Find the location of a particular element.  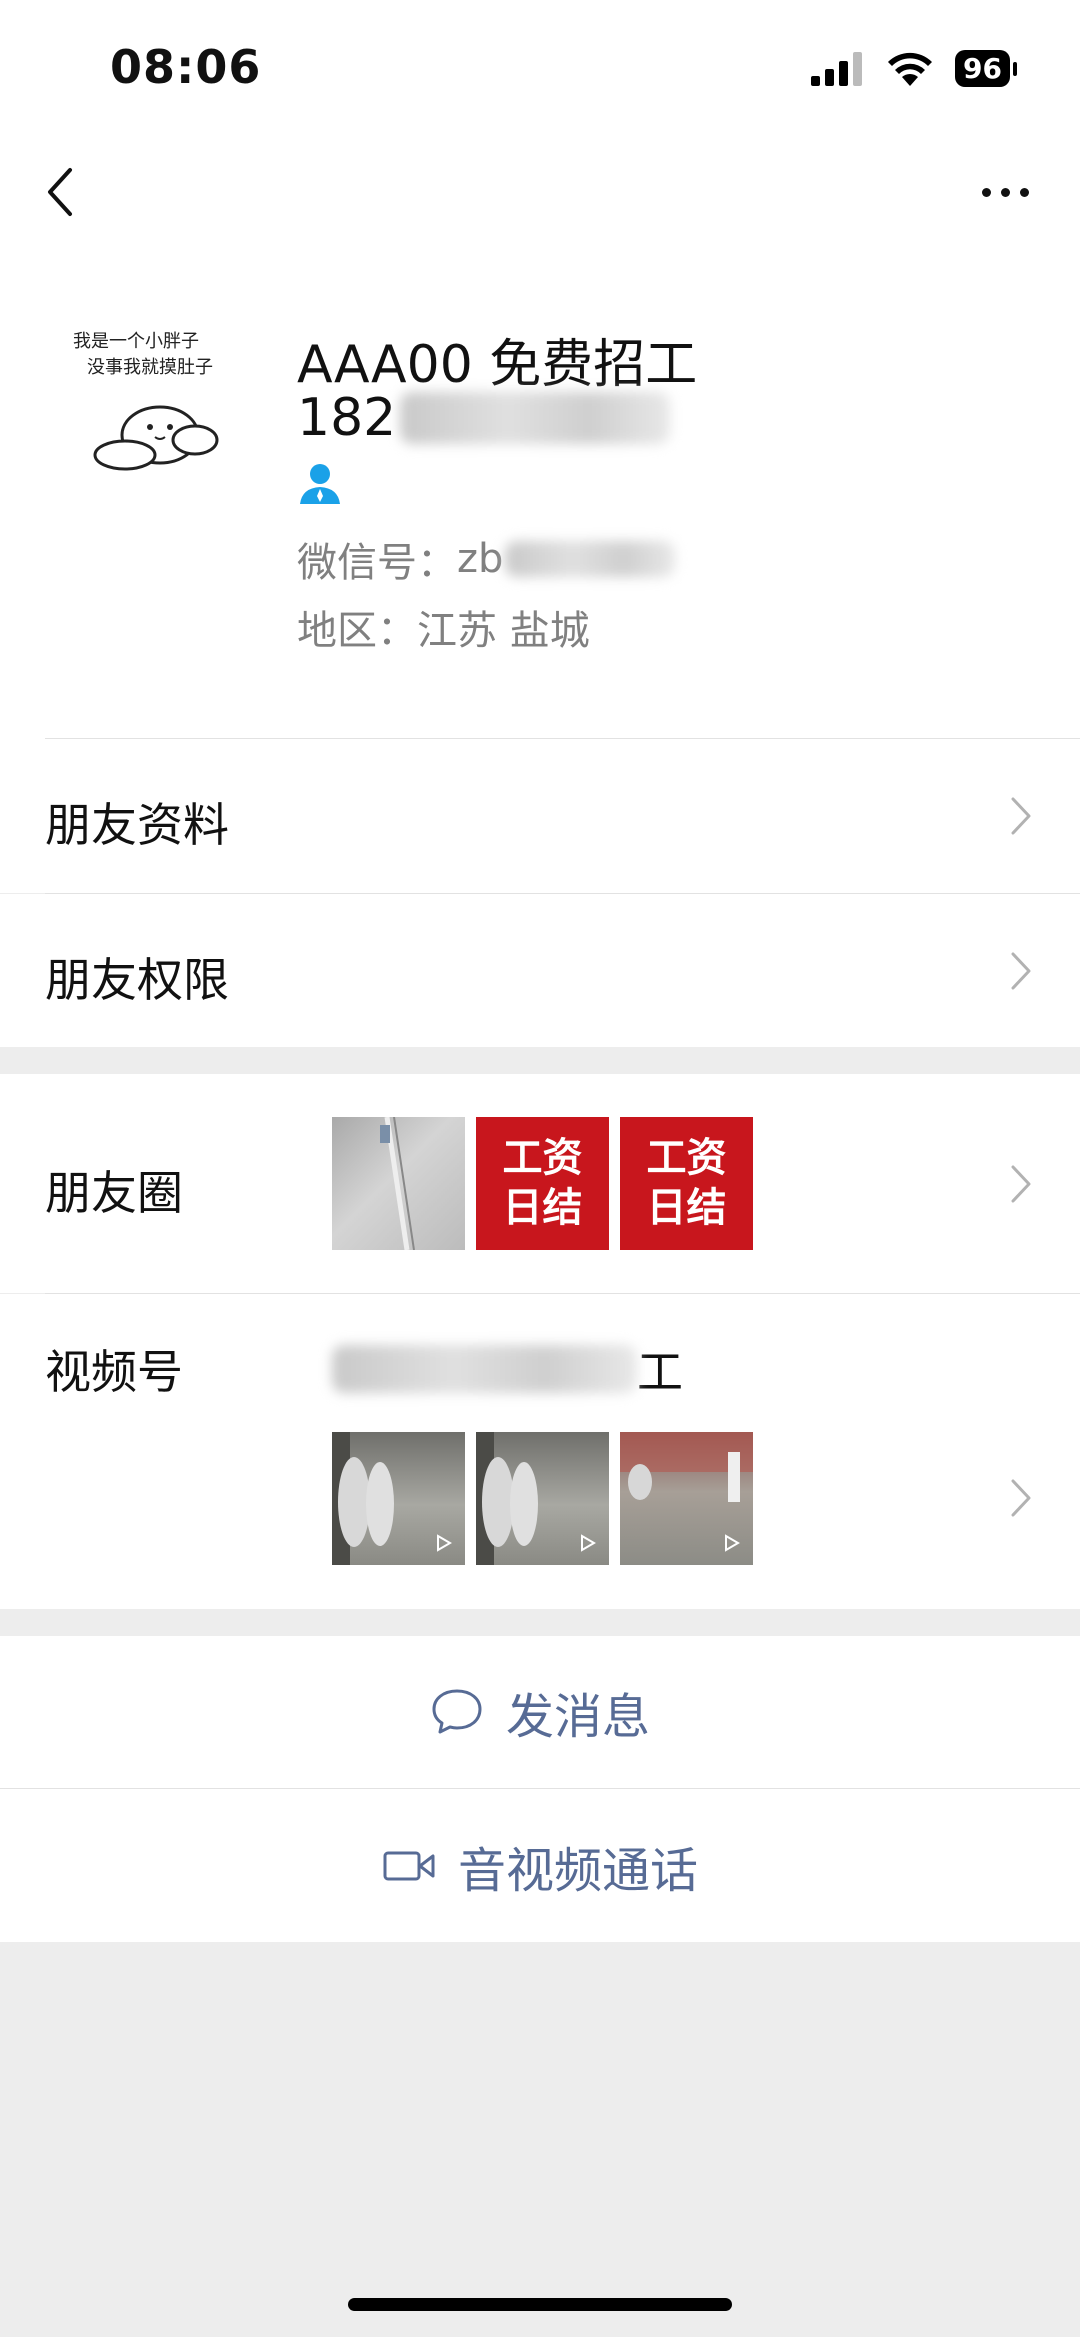

wechat-id-visible: zb is located at coordinates (480, 559).